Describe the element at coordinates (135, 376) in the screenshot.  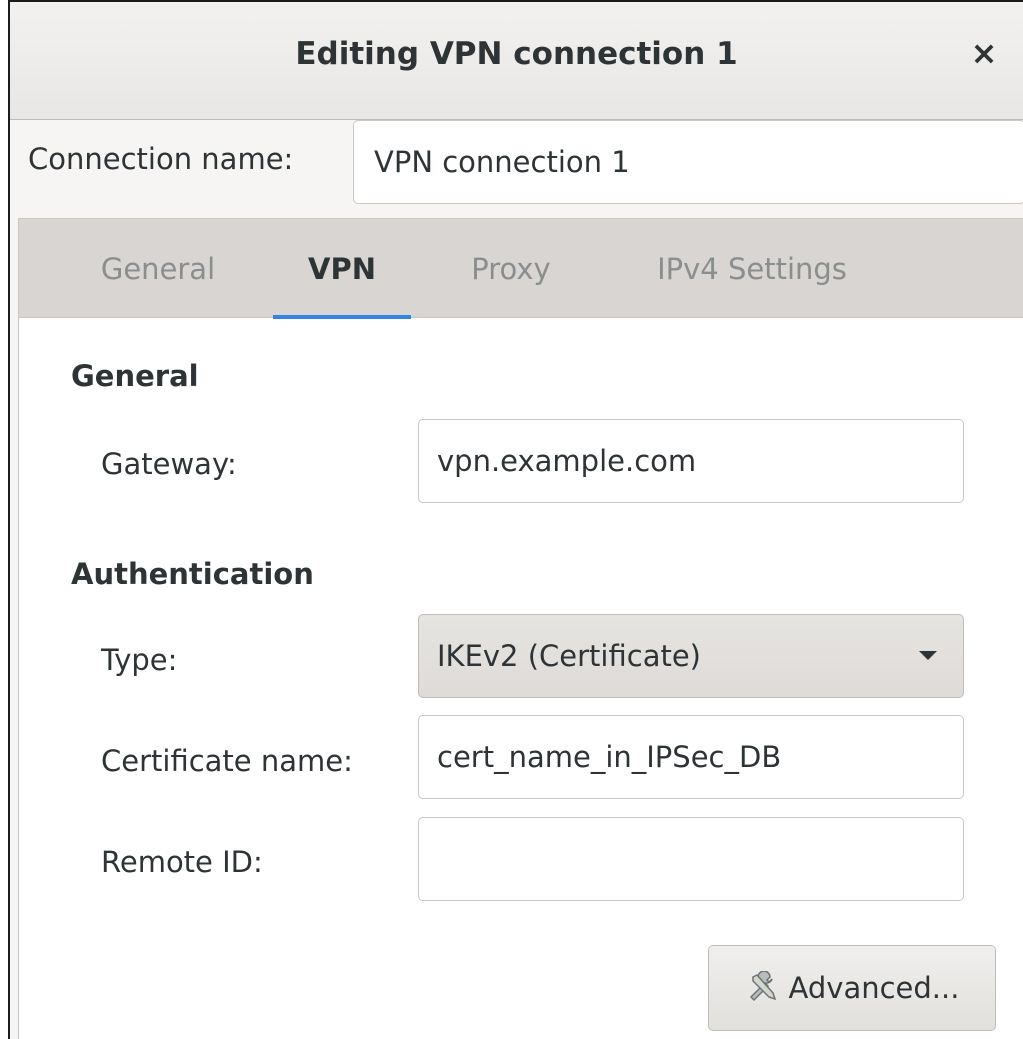
I see `general-section-heading: General` at that location.